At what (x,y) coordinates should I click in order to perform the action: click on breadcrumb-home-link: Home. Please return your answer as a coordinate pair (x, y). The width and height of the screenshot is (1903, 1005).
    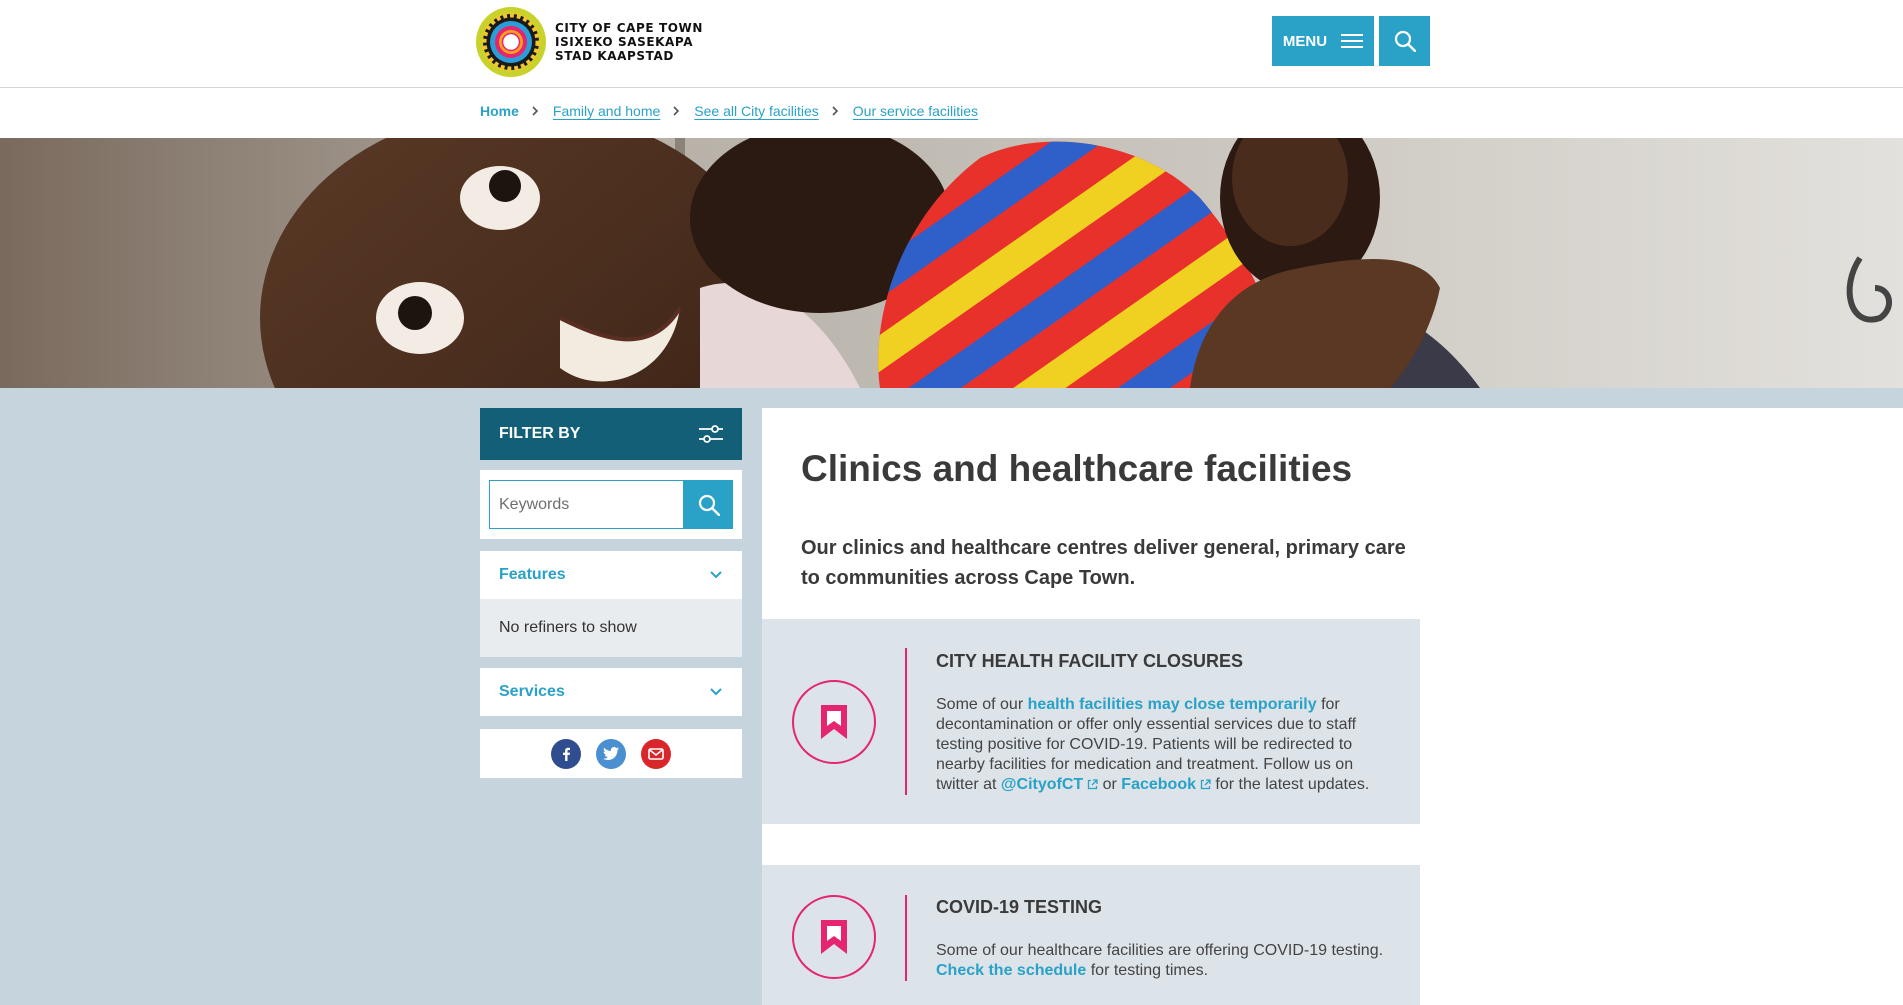
    Looking at the image, I should click on (499, 111).